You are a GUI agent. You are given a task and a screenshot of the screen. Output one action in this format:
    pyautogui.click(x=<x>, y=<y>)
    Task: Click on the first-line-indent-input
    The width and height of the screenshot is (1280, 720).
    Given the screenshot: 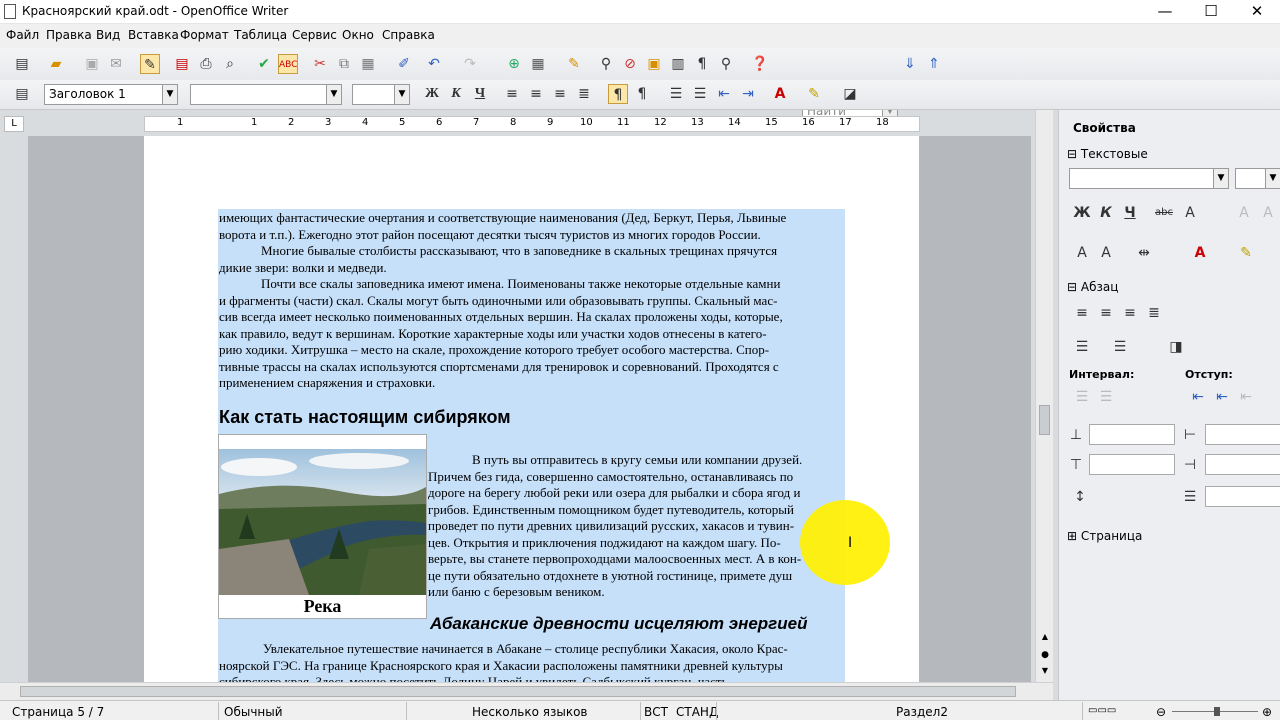 What is the action you would take?
    pyautogui.click(x=1242, y=496)
    